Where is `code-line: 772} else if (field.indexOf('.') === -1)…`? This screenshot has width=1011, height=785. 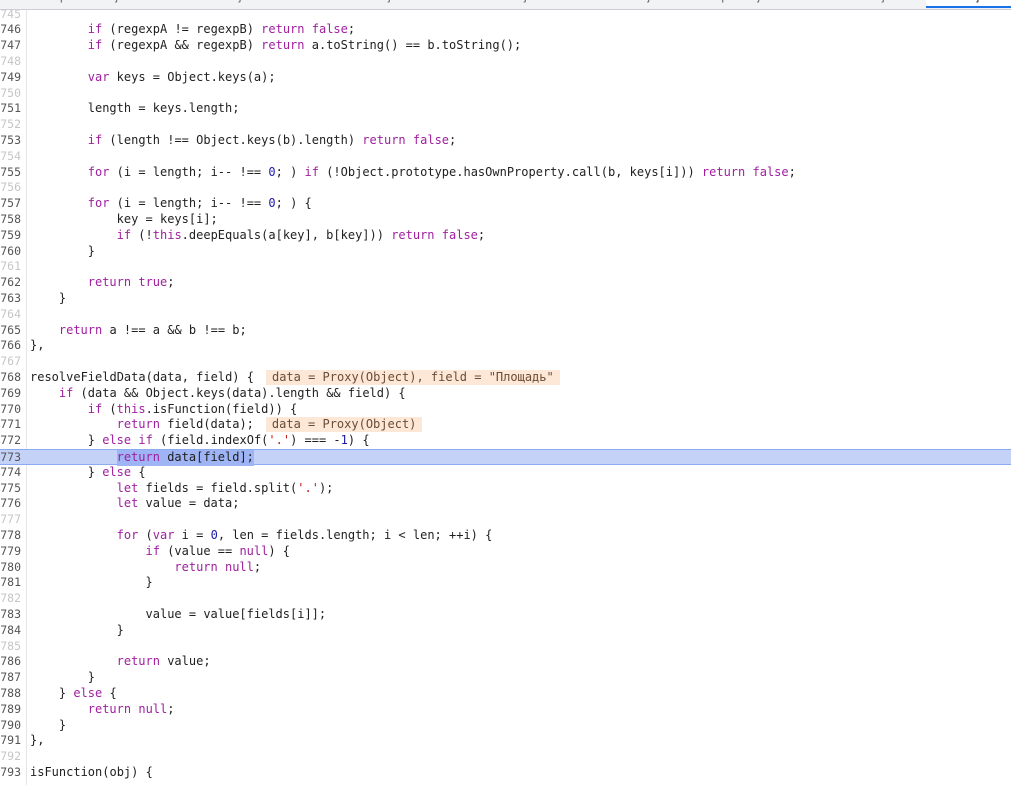 code-line: 772} else if (field.indexOf('.') === -1)… is located at coordinates (505, 441).